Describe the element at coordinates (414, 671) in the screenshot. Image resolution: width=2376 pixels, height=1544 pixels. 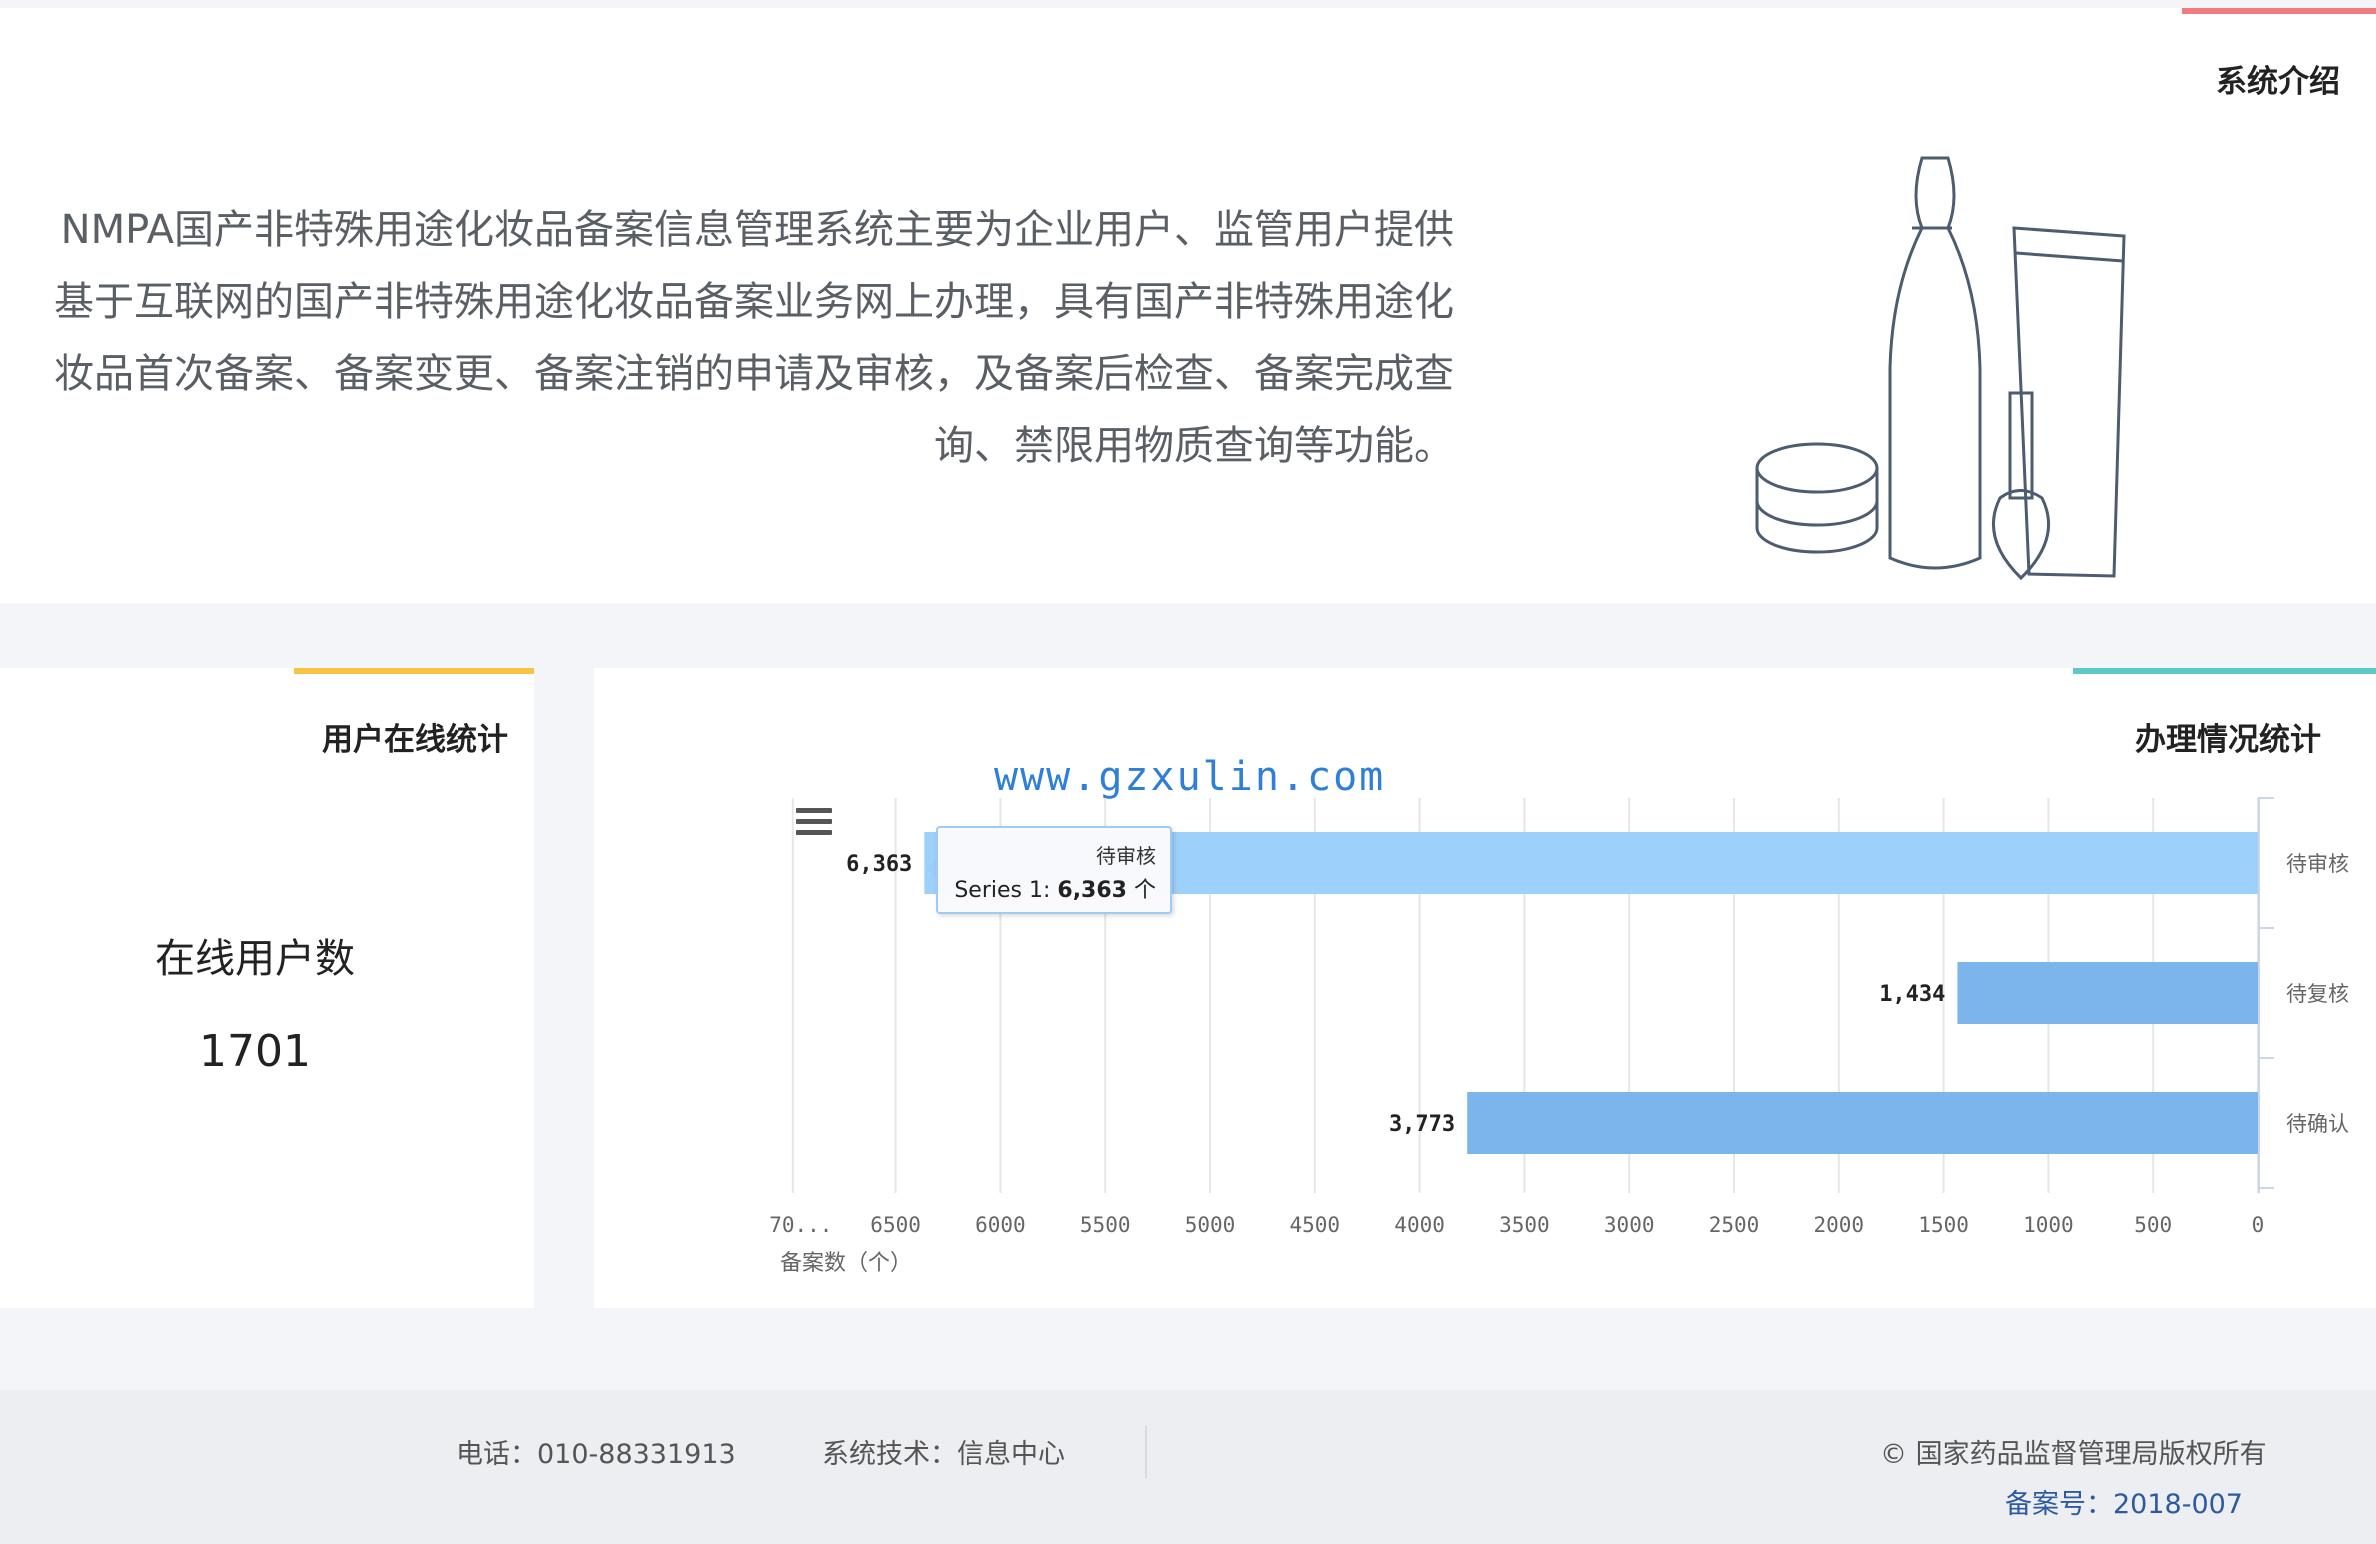
I see `user-online-accent-bar` at that location.